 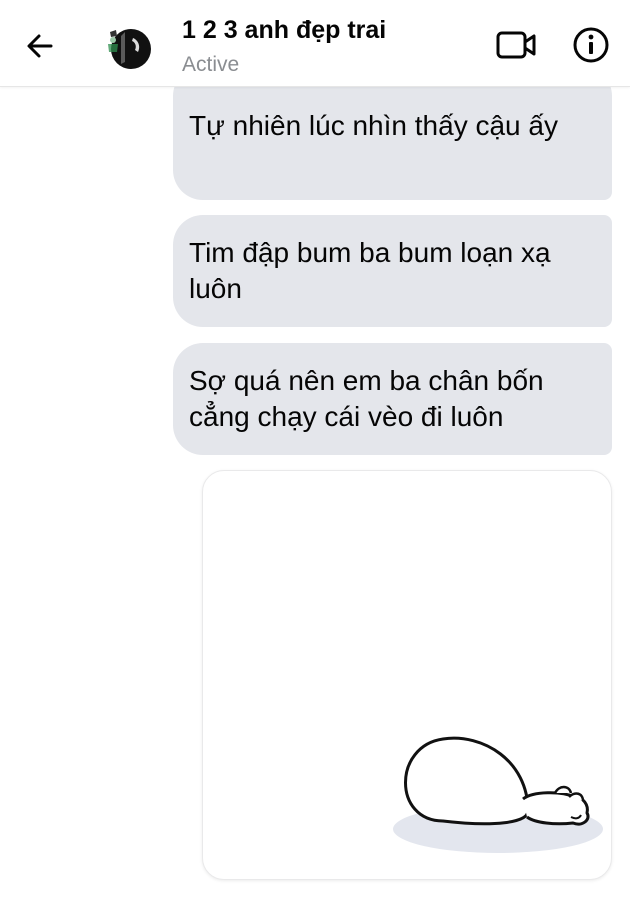 I want to click on sticker-image, so click(x=498, y=794).